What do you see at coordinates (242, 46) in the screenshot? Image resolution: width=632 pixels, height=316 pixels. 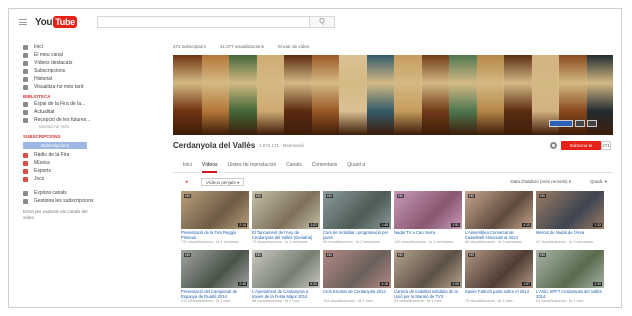 I see `channel-link: 41.077 visualitzacions` at bounding box center [242, 46].